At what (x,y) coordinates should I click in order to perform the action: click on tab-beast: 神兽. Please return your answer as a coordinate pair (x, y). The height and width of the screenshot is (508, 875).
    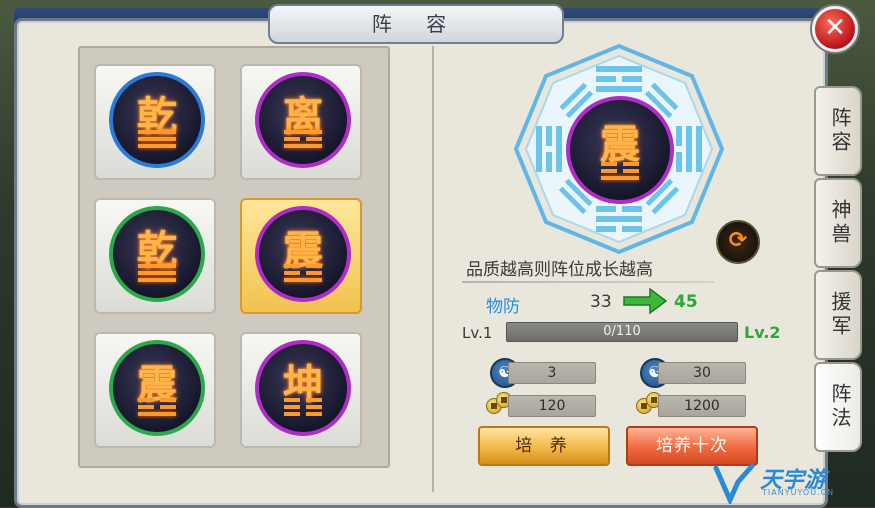
    Looking at the image, I should click on (838, 223).